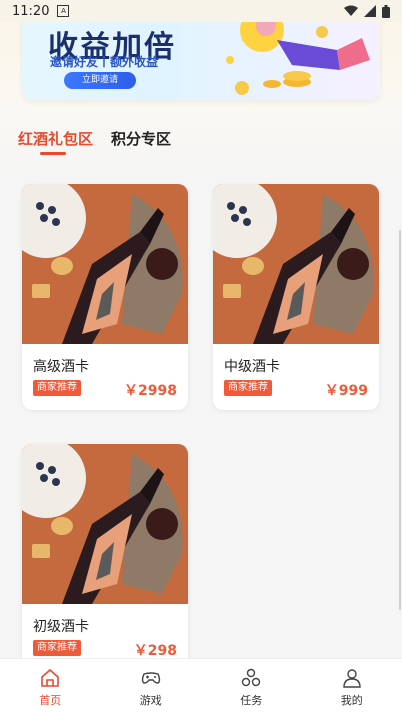 This screenshot has width=402, height=715. I want to click on status-bar: 11:20 A, so click(201, 11).